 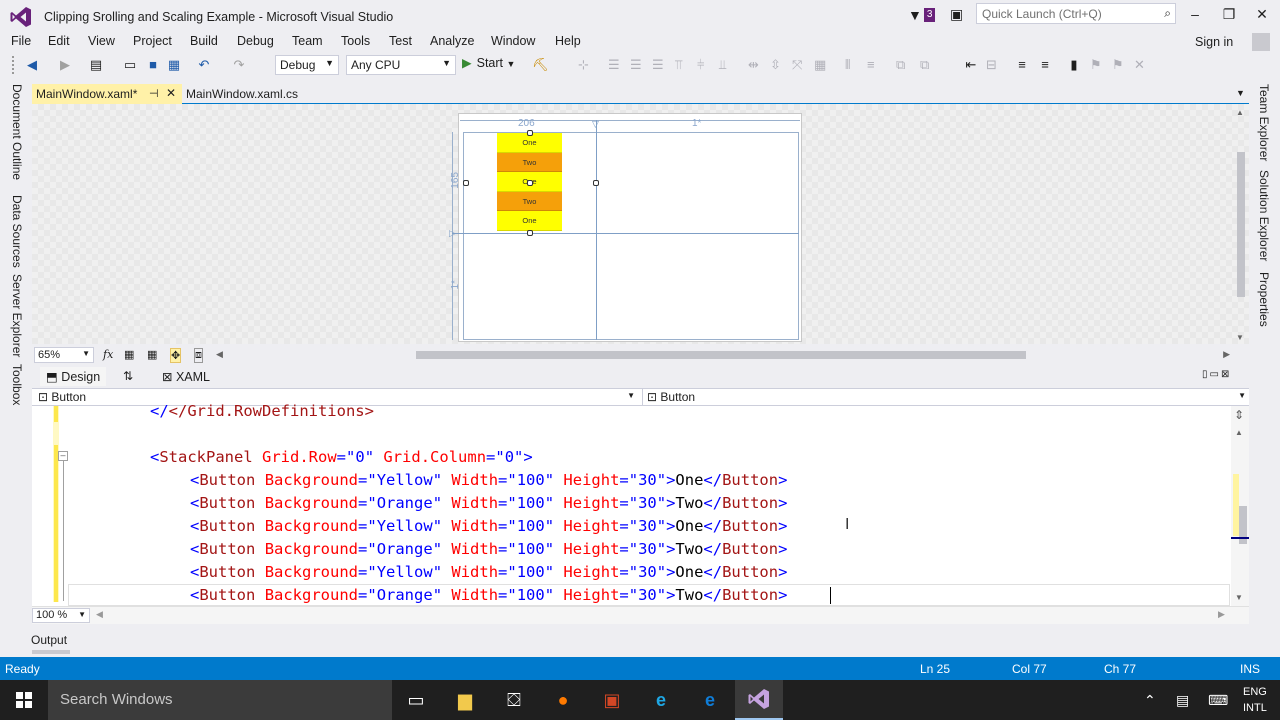 I want to click on tray-overflow-chevron-up-icon: ⌃, so click(x=1150, y=700).